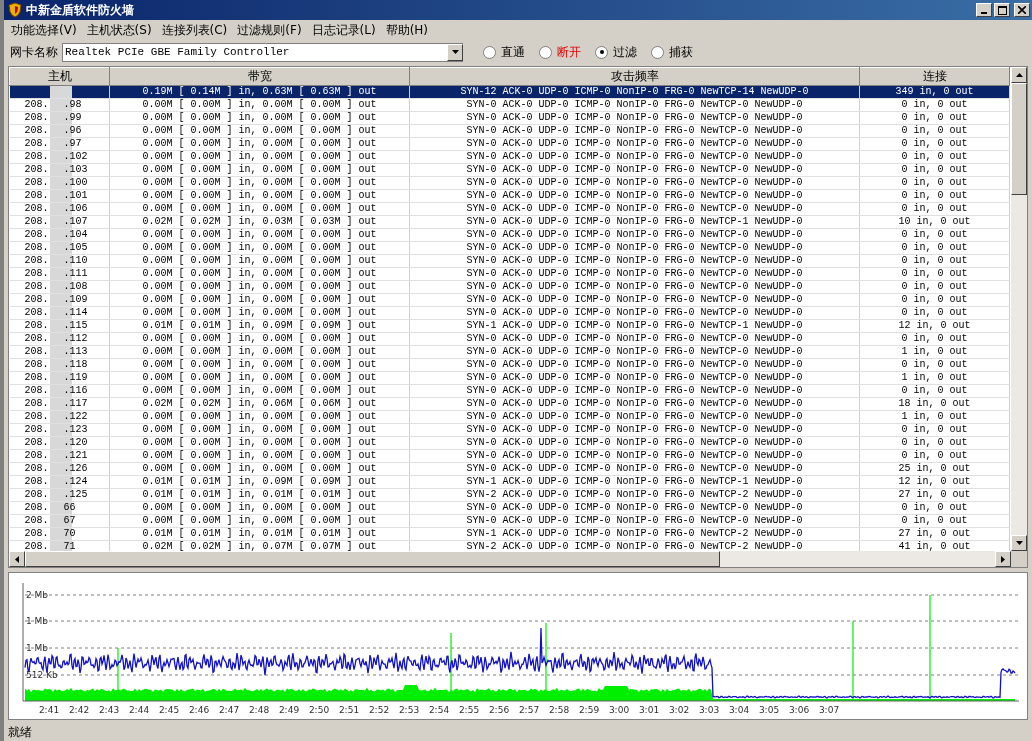 This screenshot has height=741, width=1032. I want to click on table-cell: .98, so click(72, 105).